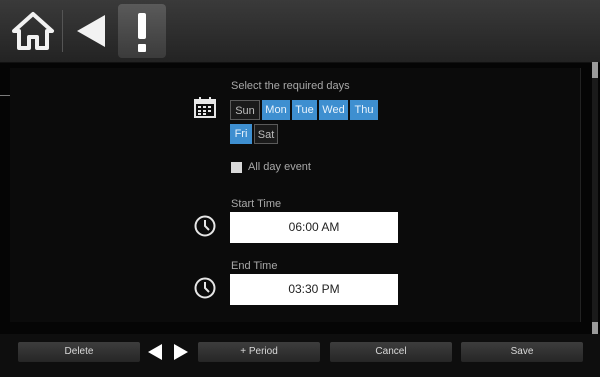  Describe the element at coordinates (245, 110) in the screenshot. I see `day-sun: Sun` at that location.